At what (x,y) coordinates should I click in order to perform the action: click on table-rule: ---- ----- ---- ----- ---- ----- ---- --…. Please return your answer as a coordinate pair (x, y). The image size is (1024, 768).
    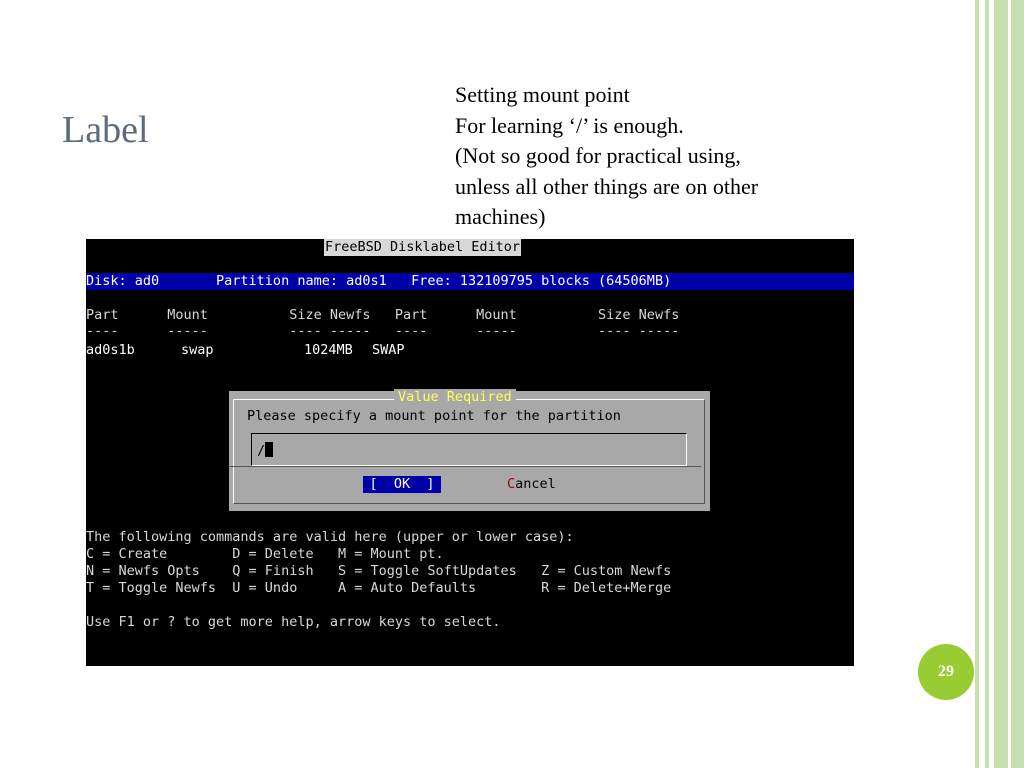
    Looking at the image, I should click on (383, 331).